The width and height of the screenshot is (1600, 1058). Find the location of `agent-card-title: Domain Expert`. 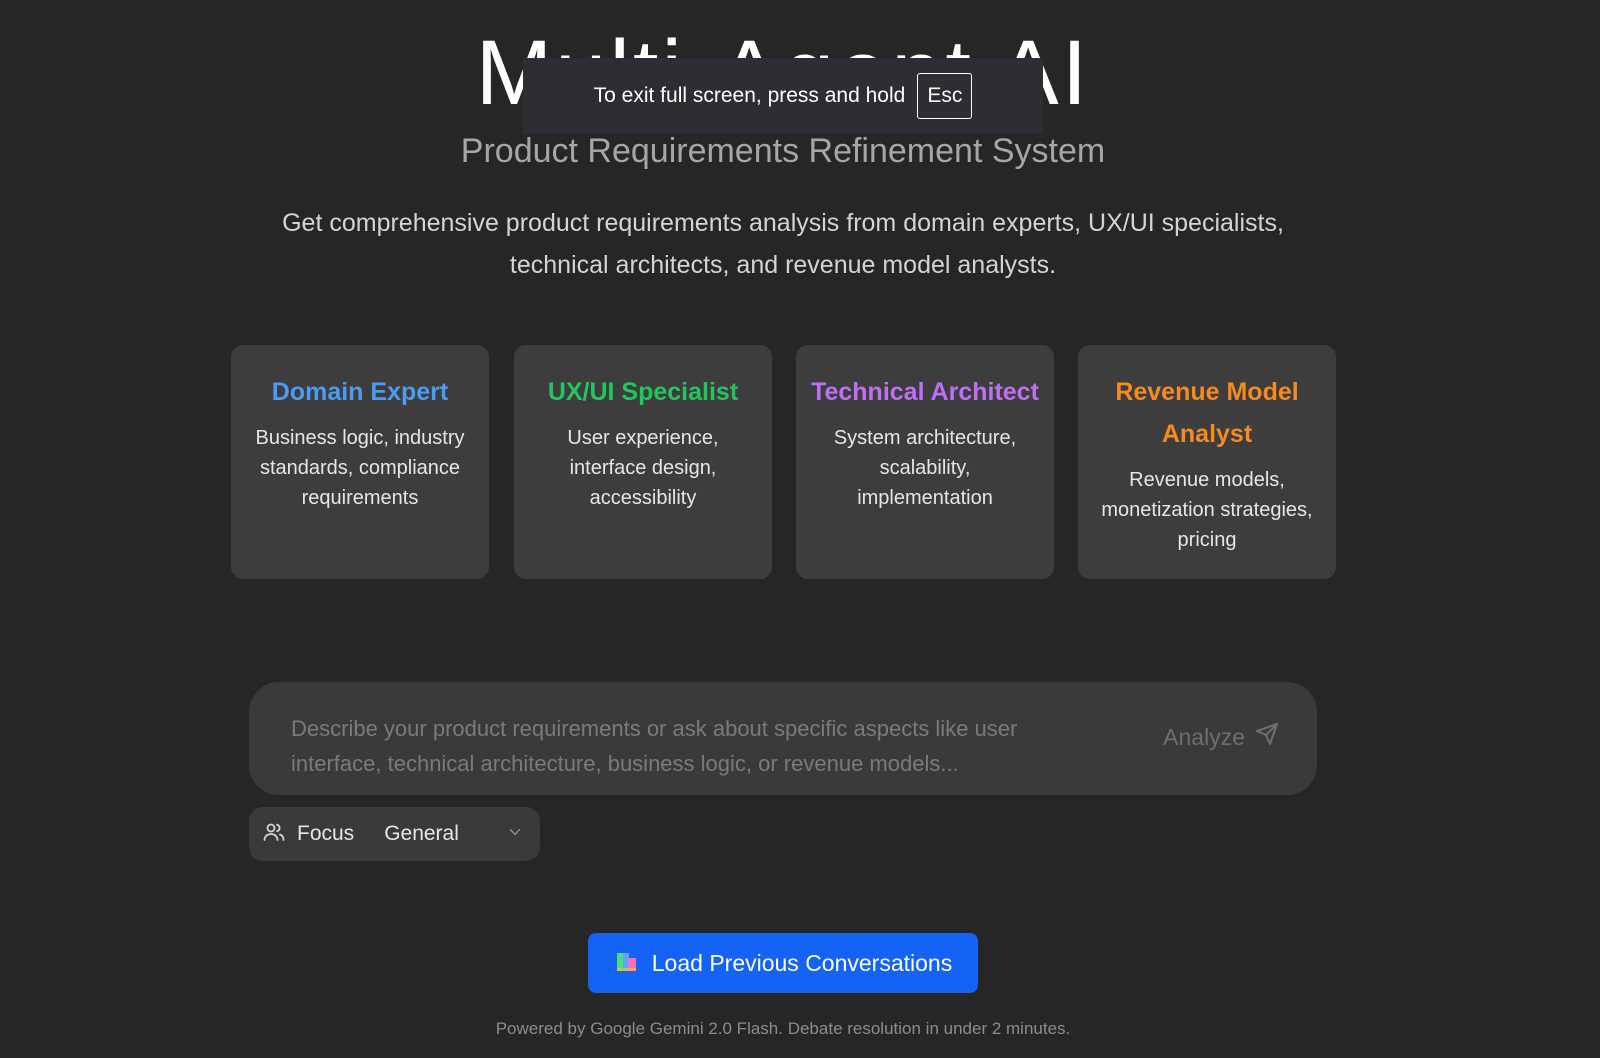

agent-card-title: Domain Expert is located at coordinates (360, 392).